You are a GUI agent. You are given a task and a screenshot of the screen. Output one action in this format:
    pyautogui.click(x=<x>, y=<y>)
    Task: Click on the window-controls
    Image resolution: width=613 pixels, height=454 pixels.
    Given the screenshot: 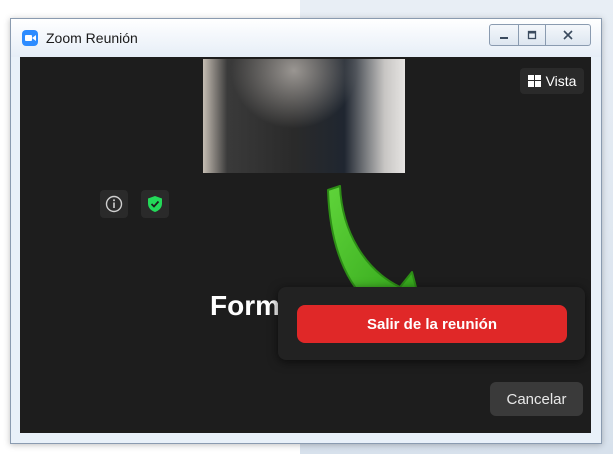 What is the action you would take?
    pyautogui.click(x=540, y=35)
    